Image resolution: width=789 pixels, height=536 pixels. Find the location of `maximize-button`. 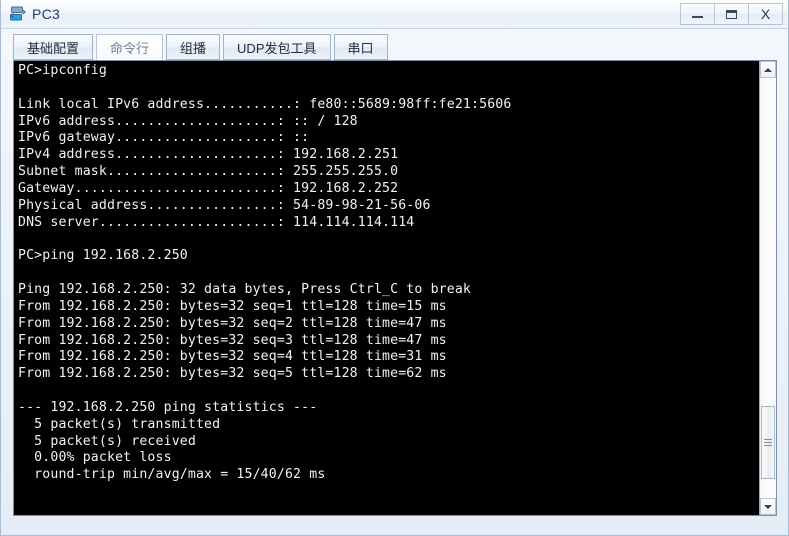

maximize-button is located at coordinates (731, 14).